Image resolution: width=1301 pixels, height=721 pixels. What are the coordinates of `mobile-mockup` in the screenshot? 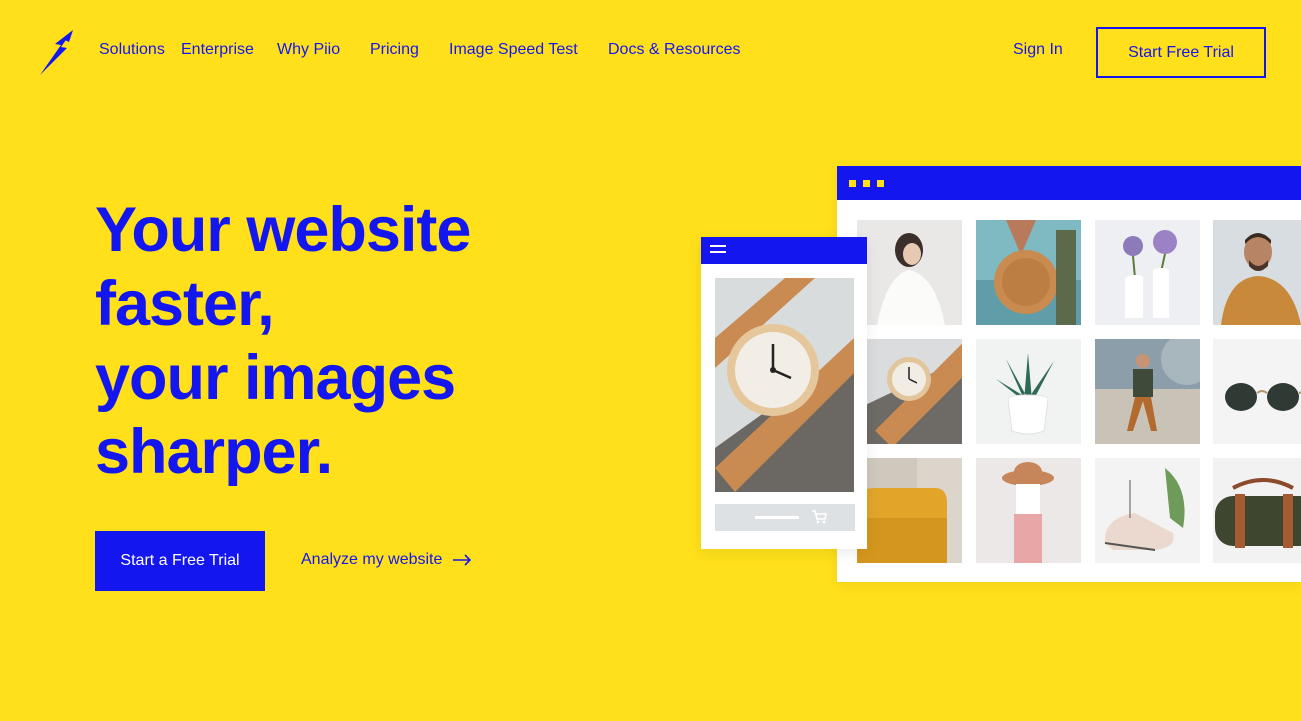 It's located at (784, 393).